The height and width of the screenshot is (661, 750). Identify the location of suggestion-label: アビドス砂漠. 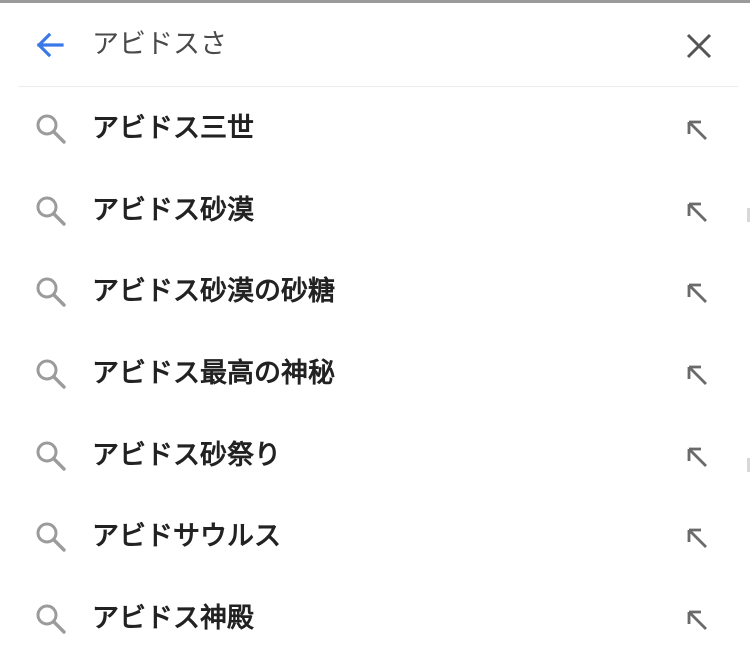
(173, 210).